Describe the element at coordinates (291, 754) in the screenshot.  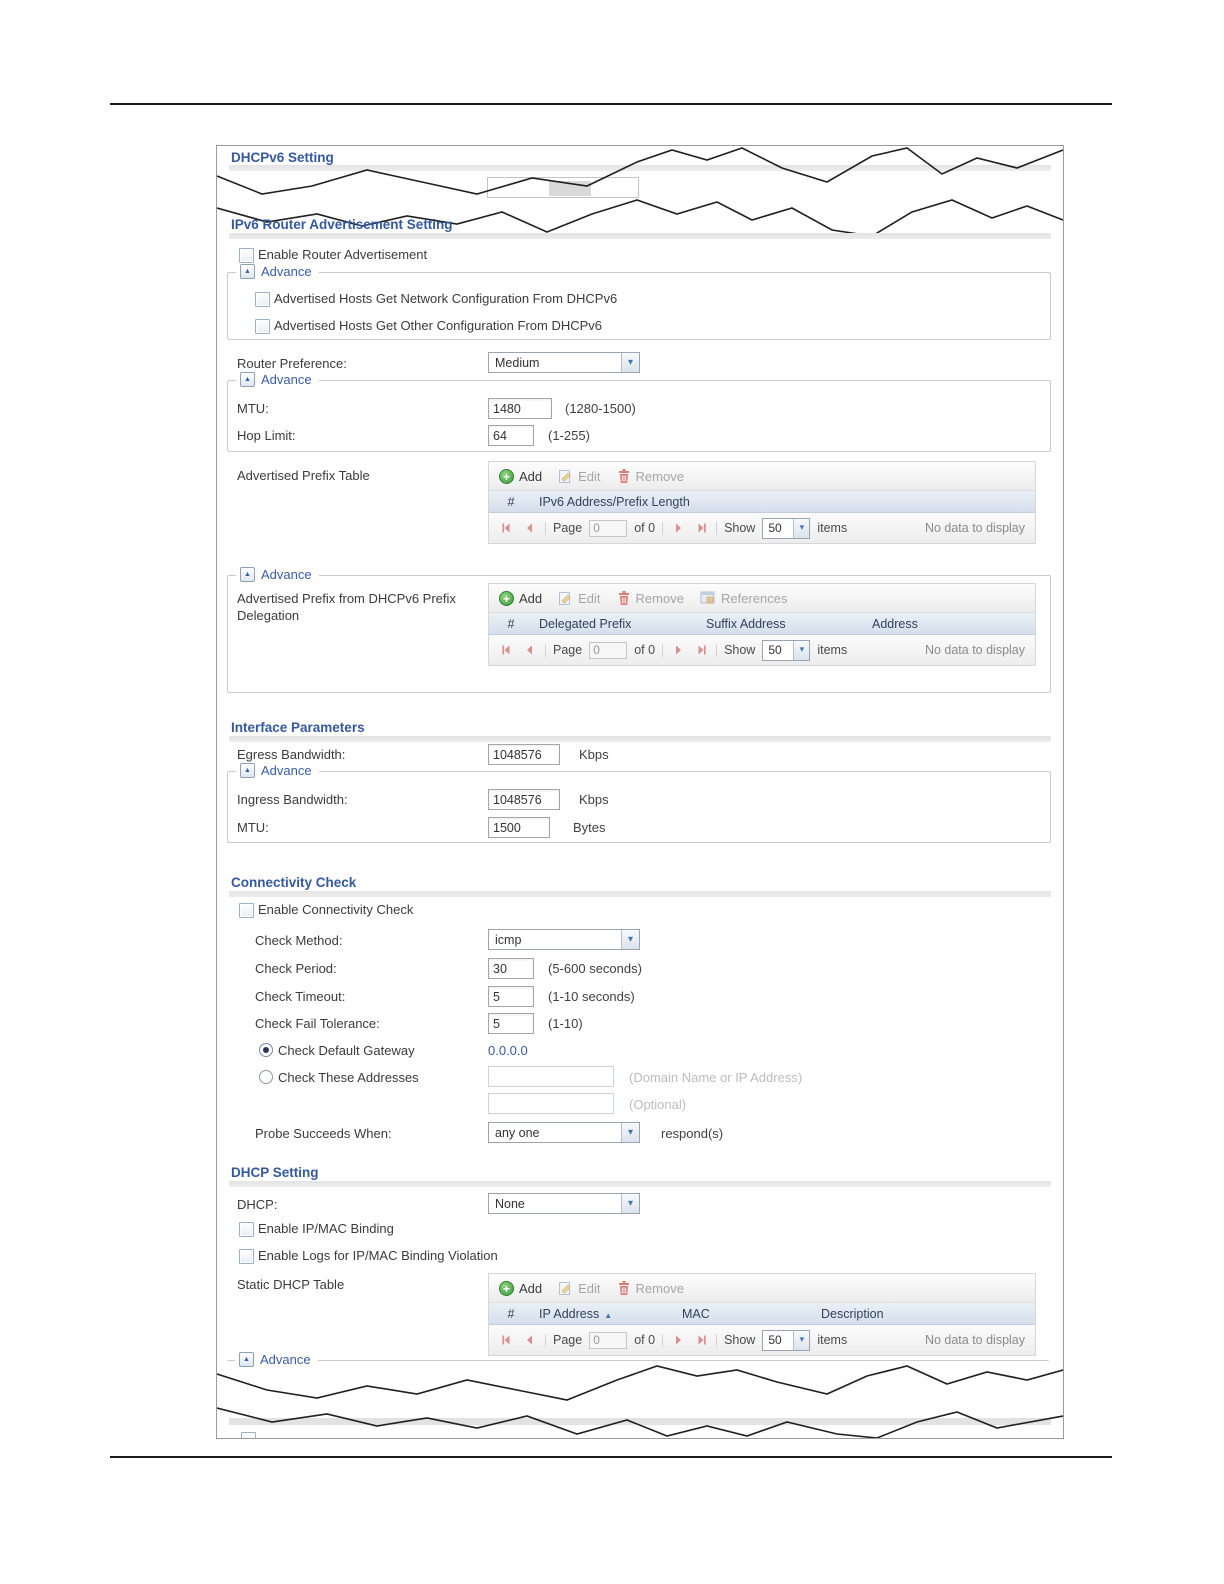
I see `egress-bandwidth-label: Egress Bandwidth:` at that location.